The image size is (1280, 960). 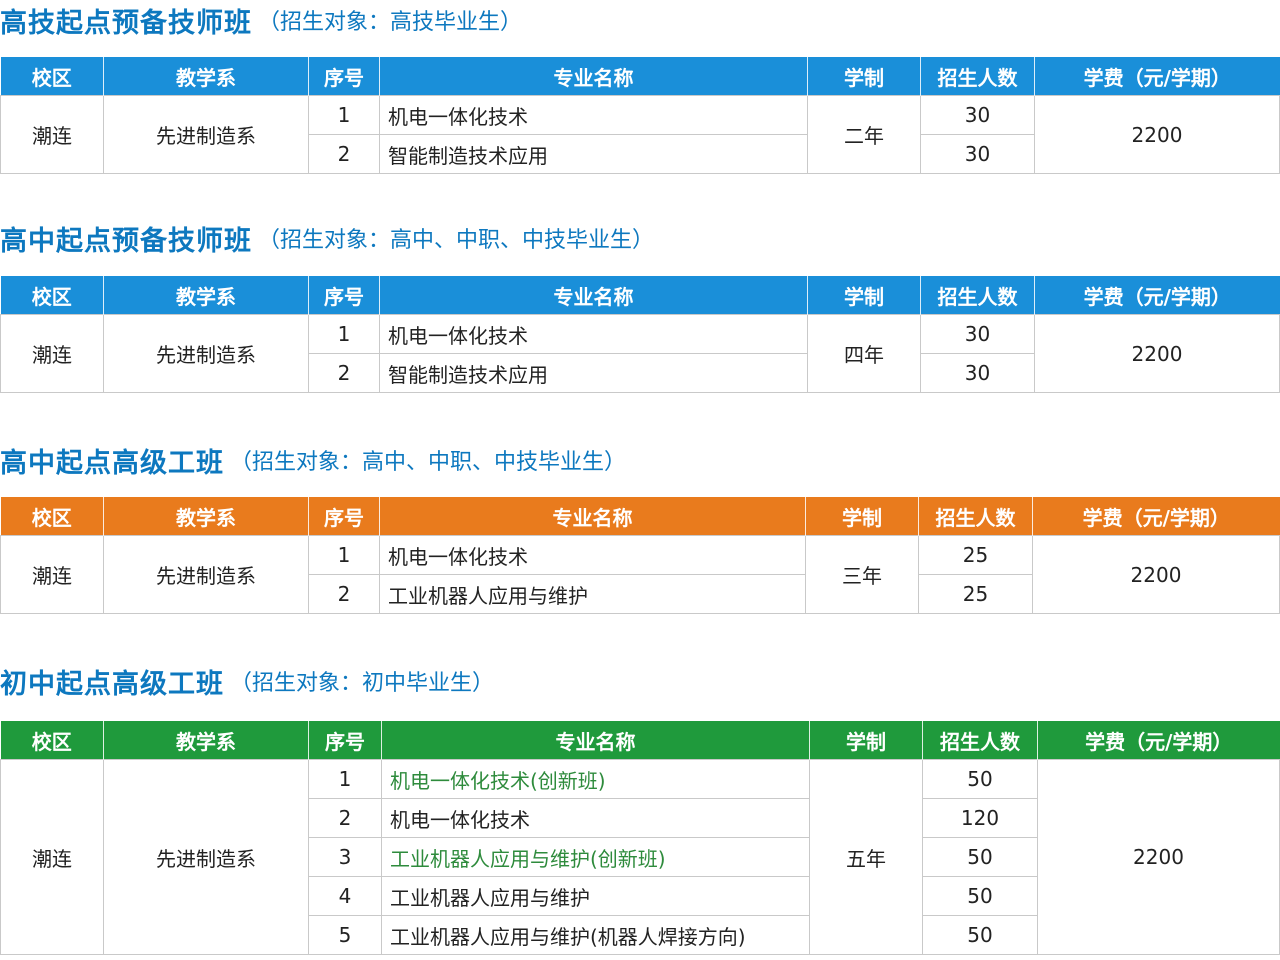 What do you see at coordinates (345, 935) in the screenshot?
I see `number-cell: 5` at bounding box center [345, 935].